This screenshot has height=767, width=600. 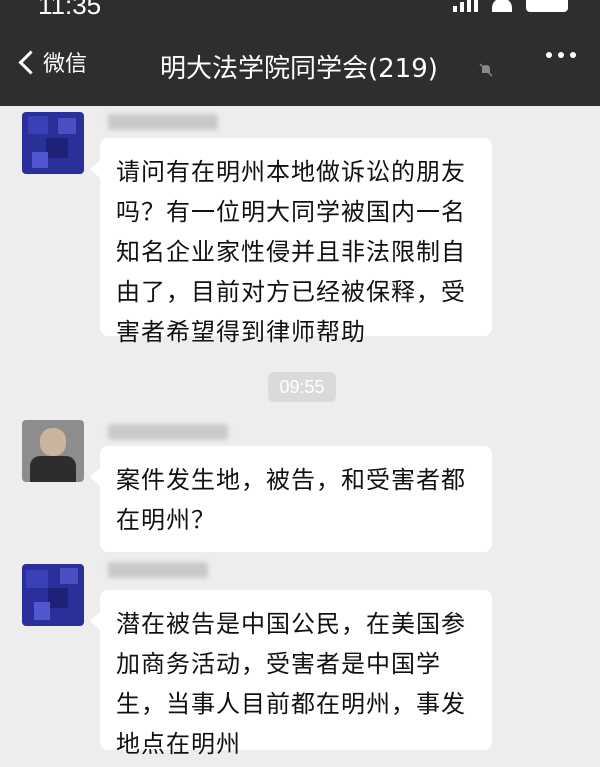 I want to click on more-options-button, so click(x=561, y=55).